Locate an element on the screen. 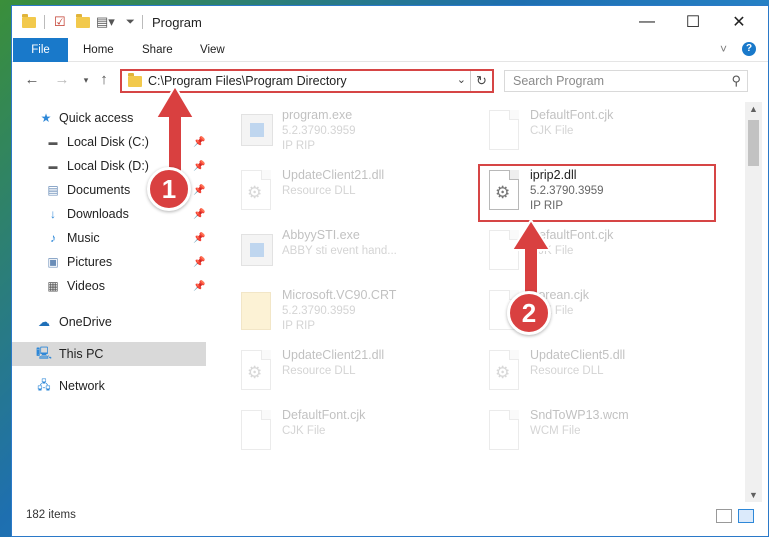  music-icon: ♪ is located at coordinates (53, 238).